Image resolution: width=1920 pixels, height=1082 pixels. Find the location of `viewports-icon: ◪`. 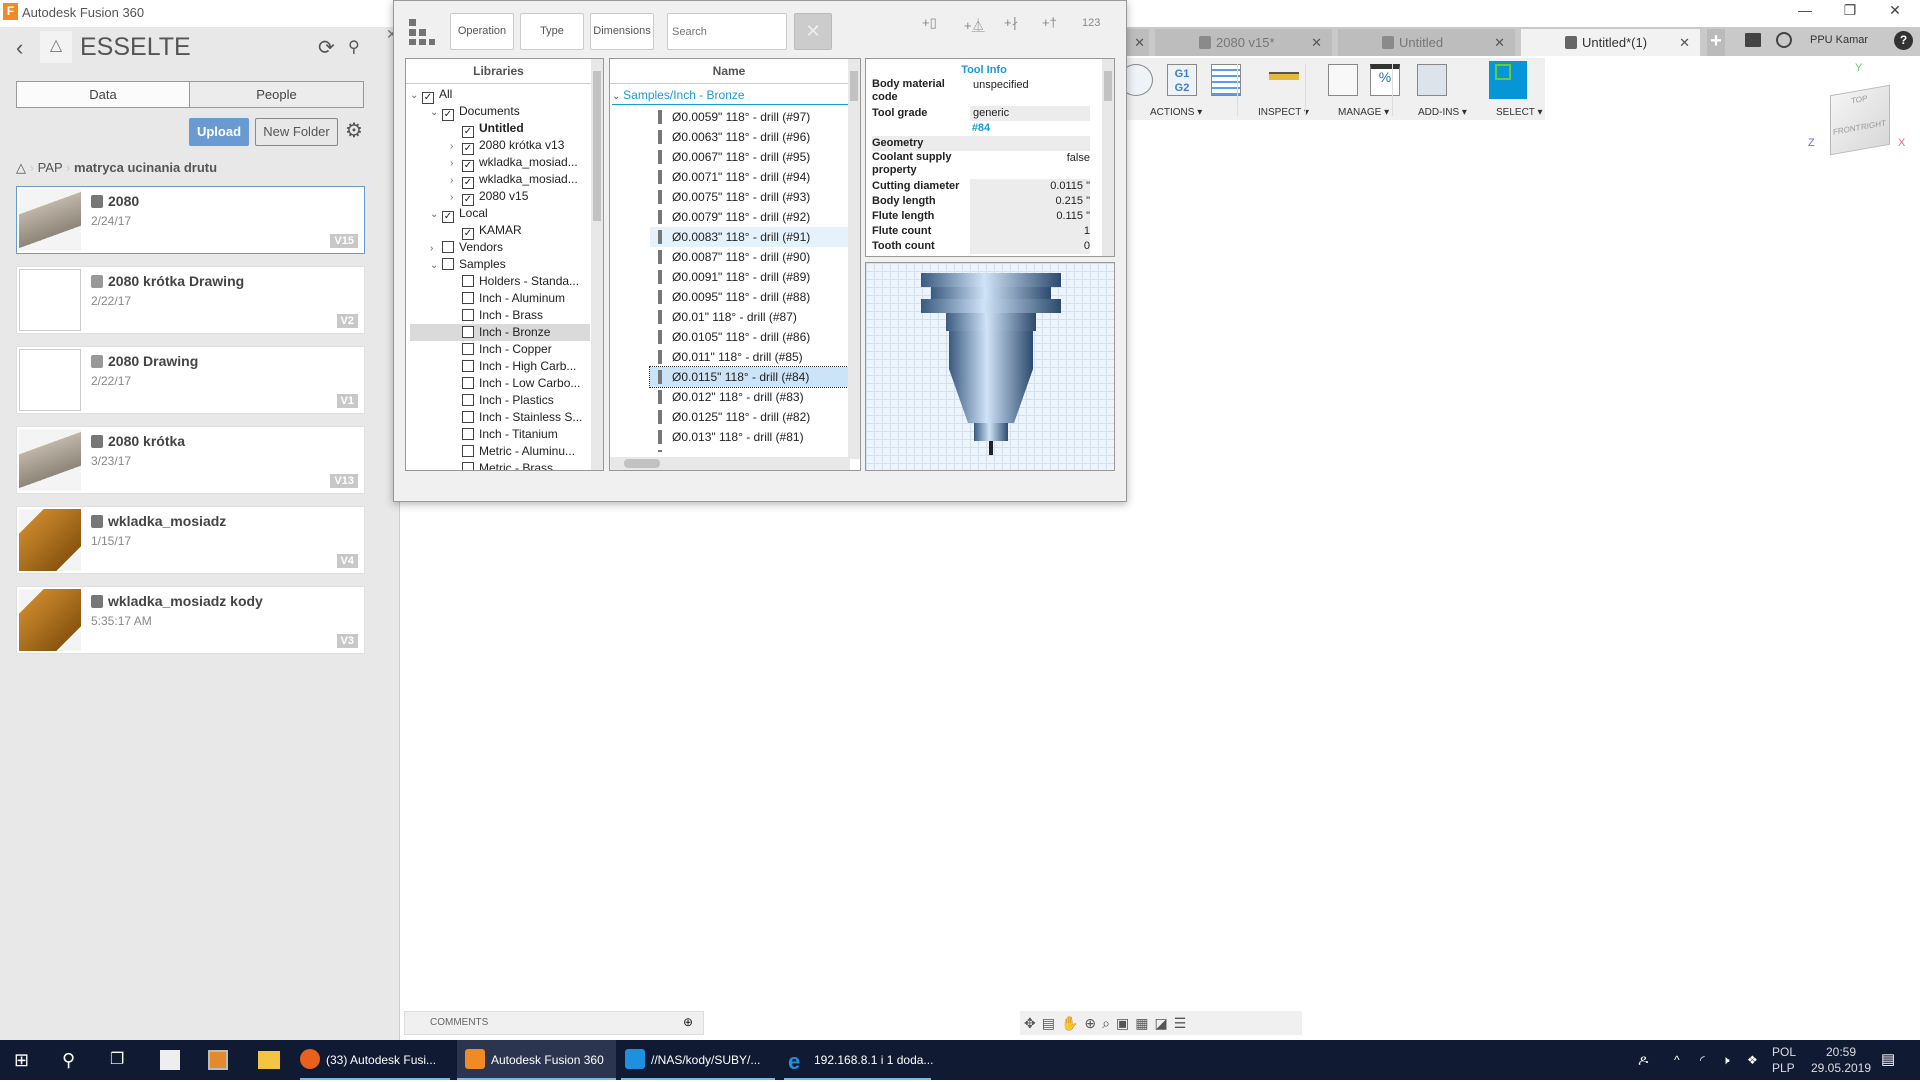

viewports-icon: ◪ is located at coordinates (1163, 1023).